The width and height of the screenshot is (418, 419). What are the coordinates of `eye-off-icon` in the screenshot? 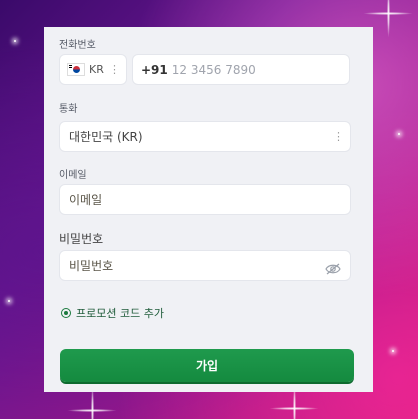 It's located at (333, 269).